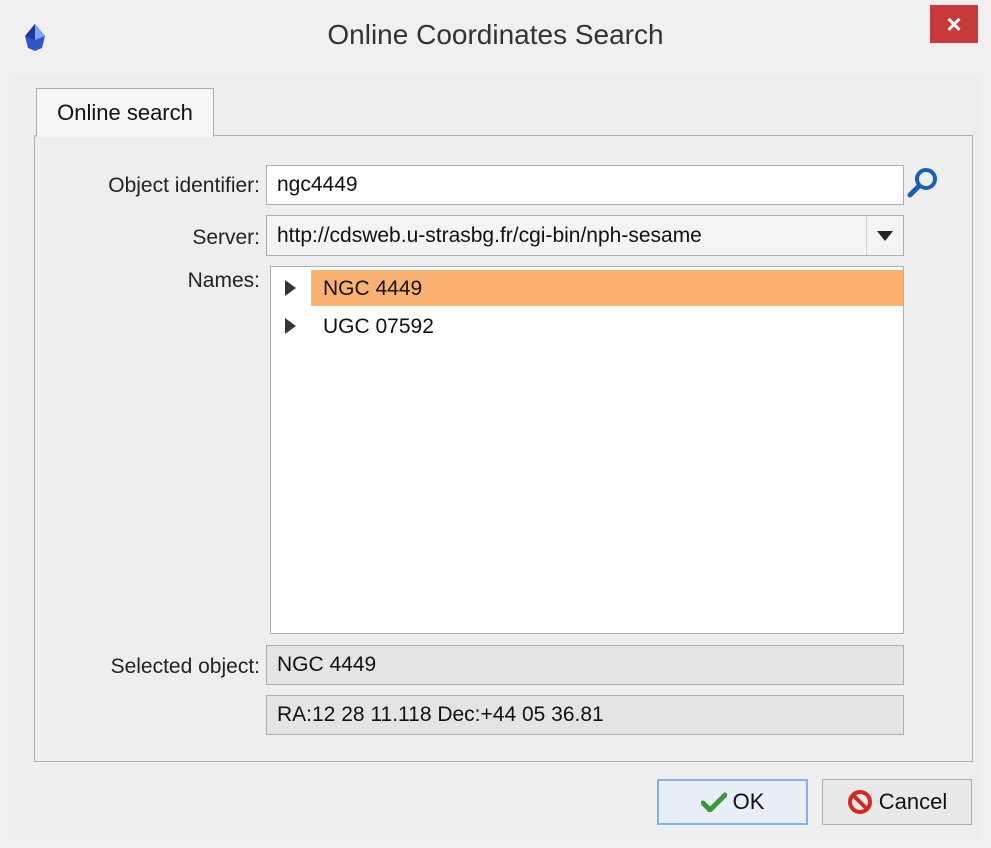  Describe the element at coordinates (587, 288) in the screenshot. I see `tree-item-ngc-4449: NGC 4449` at that location.